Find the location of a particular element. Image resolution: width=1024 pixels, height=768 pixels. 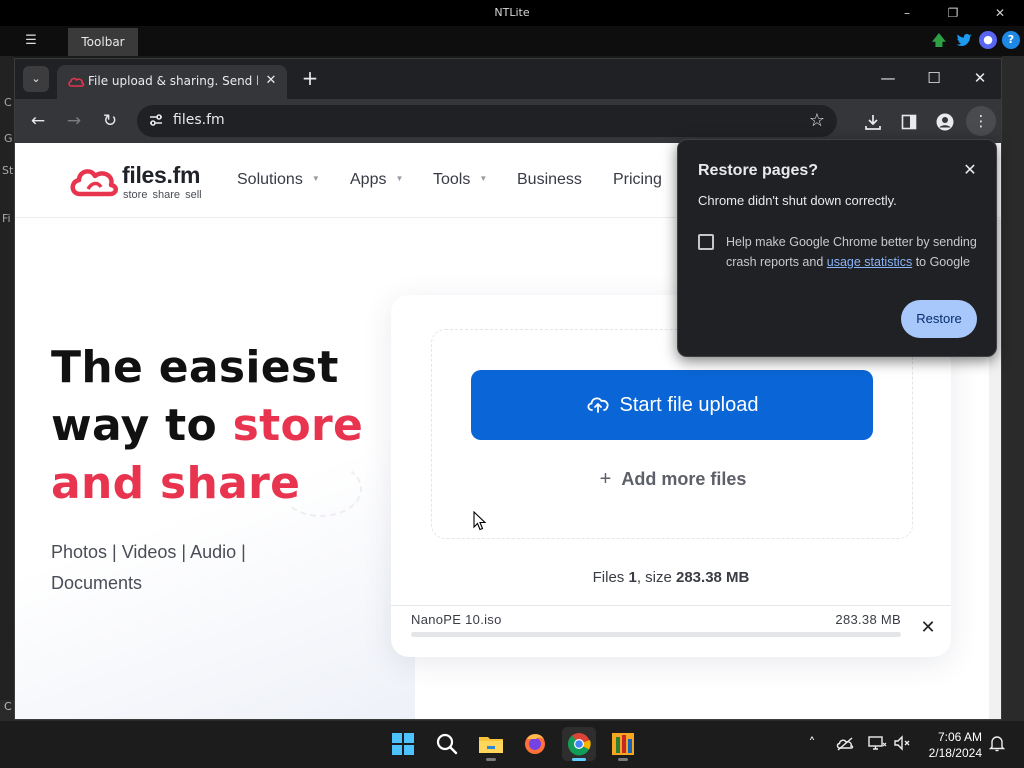

chrome-minimize-button: — is located at coordinates (888, 78).